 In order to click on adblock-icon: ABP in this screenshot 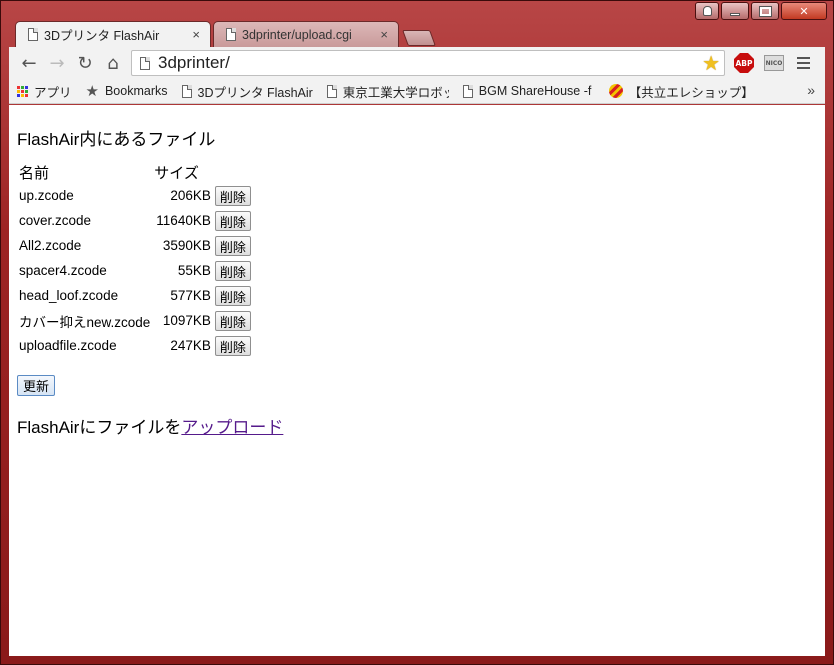, I will do `click(744, 63)`.